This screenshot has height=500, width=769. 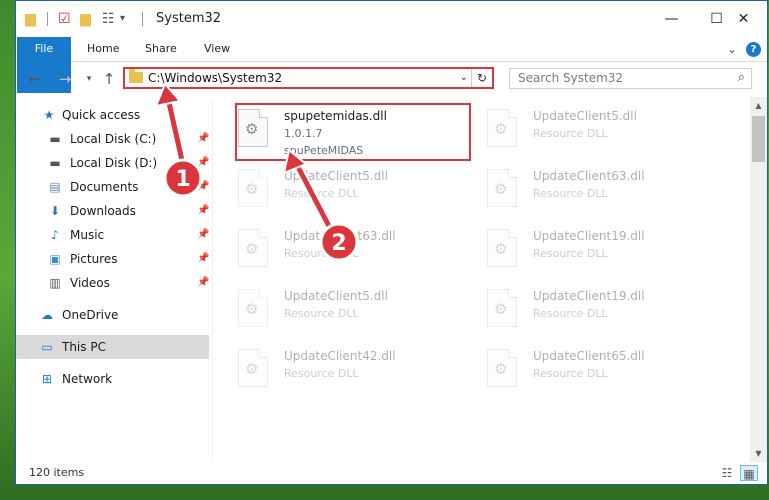 What do you see at coordinates (57, 472) in the screenshot?
I see `item-count: 120 items` at bounding box center [57, 472].